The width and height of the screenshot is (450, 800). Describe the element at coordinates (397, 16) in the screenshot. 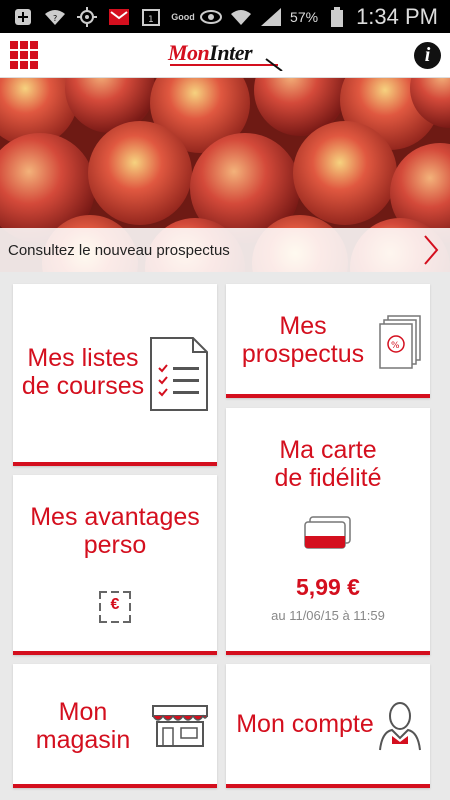

I see `clock: 1:34 PM` at that location.